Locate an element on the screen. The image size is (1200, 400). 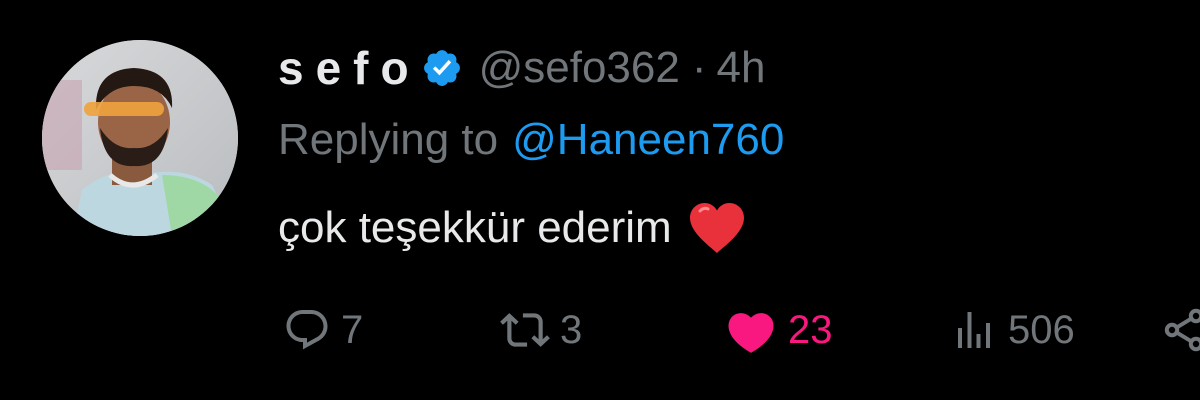
red-heart-emoji-icon is located at coordinates (717, 228).